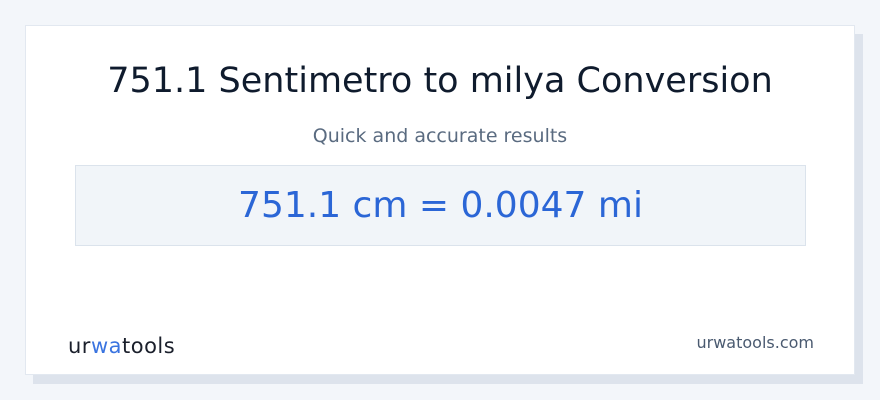 Image resolution: width=880 pixels, height=400 pixels. I want to click on urwatools-logo: urwatools, so click(121, 346).